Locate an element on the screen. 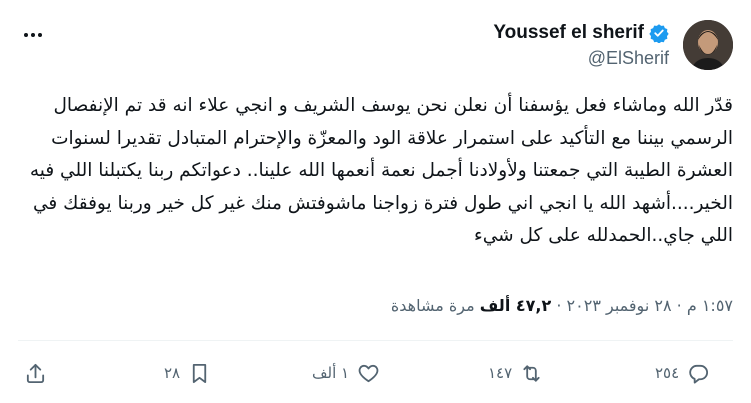 The width and height of the screenshot is (751, 403). author-handle: @ElSherif is located at coordinates (581, 58).